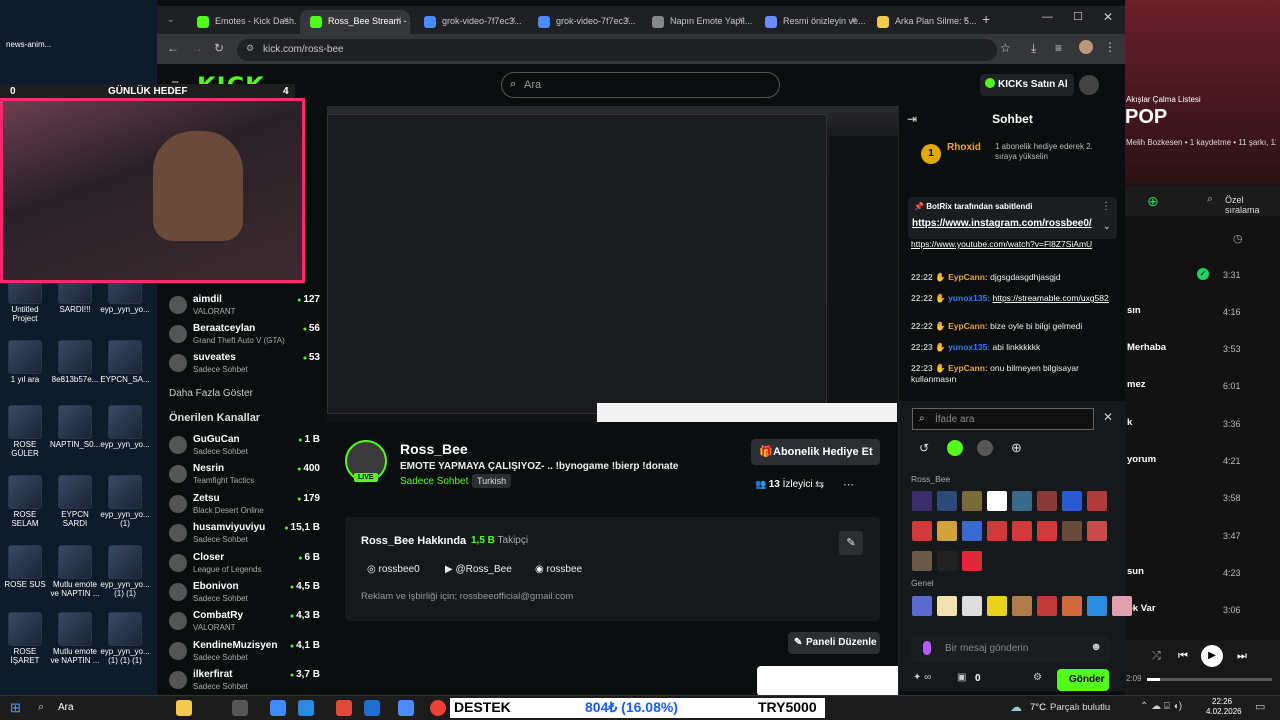  I want to click on task-view-icon, so click(240, 708).